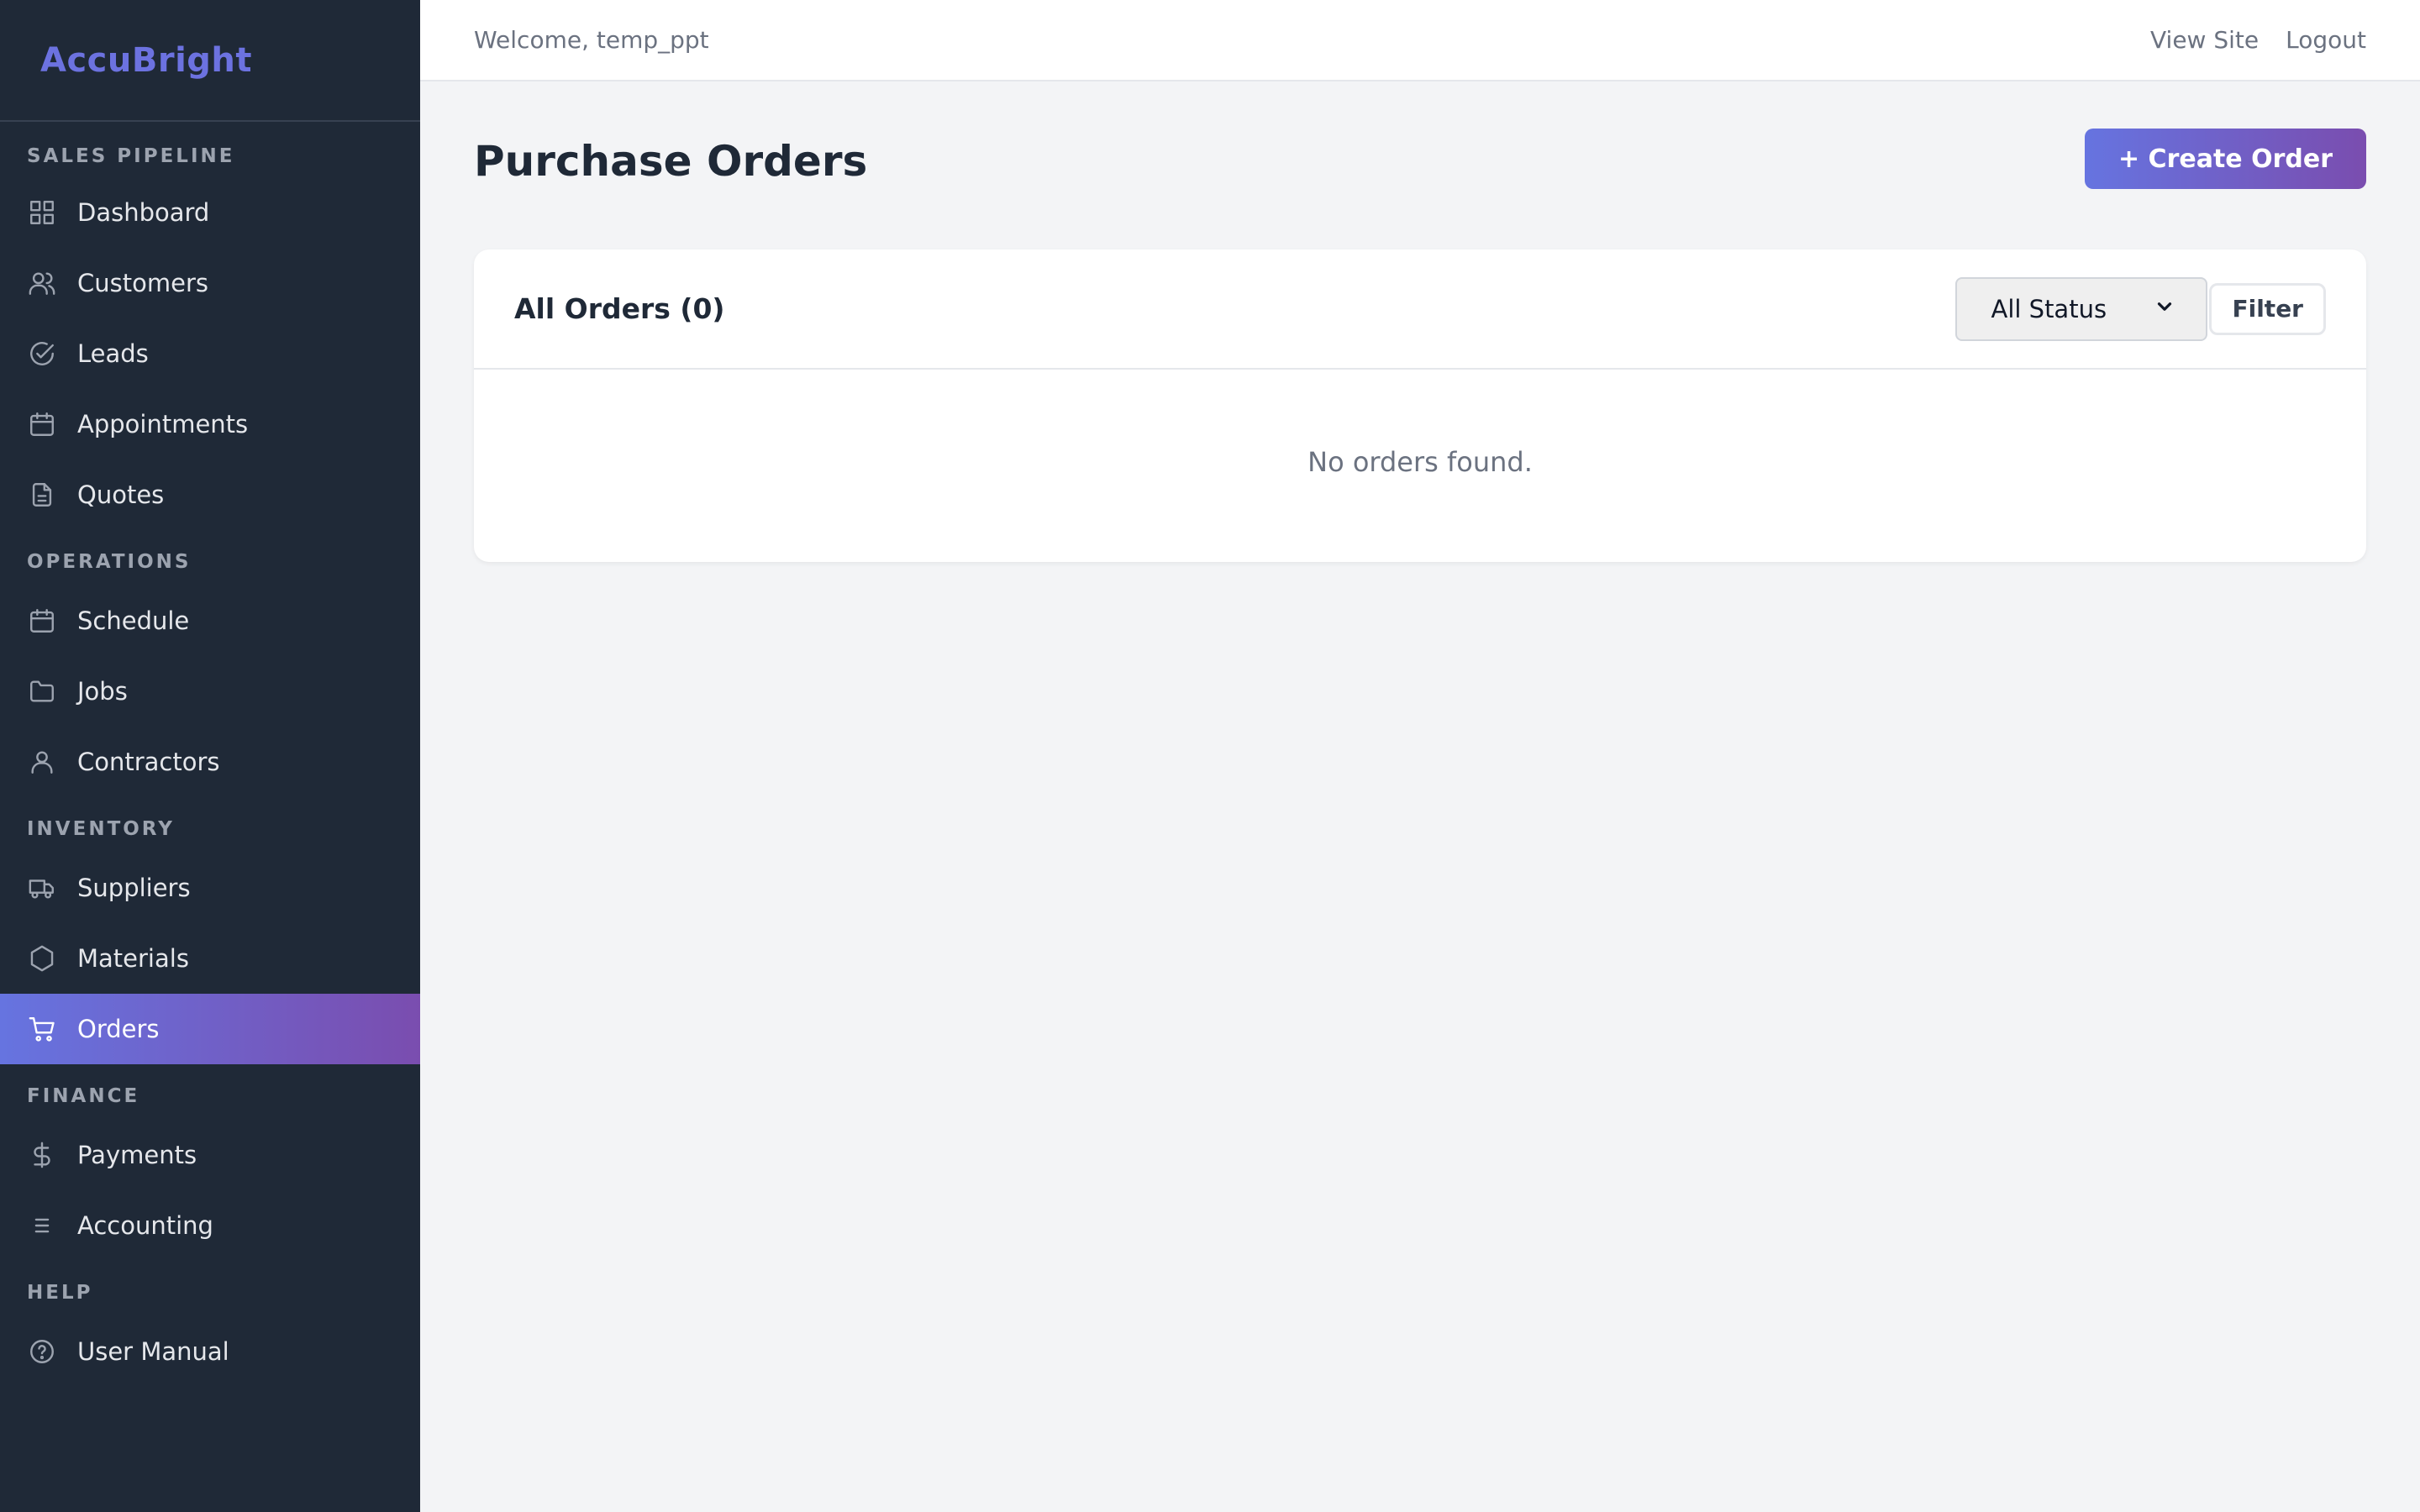 This screenshot has width=2420, height=1512. Describe the element at coordinates (210, 283) in the screenshot. I see `sidebar-item-customers: Customers` at that location.